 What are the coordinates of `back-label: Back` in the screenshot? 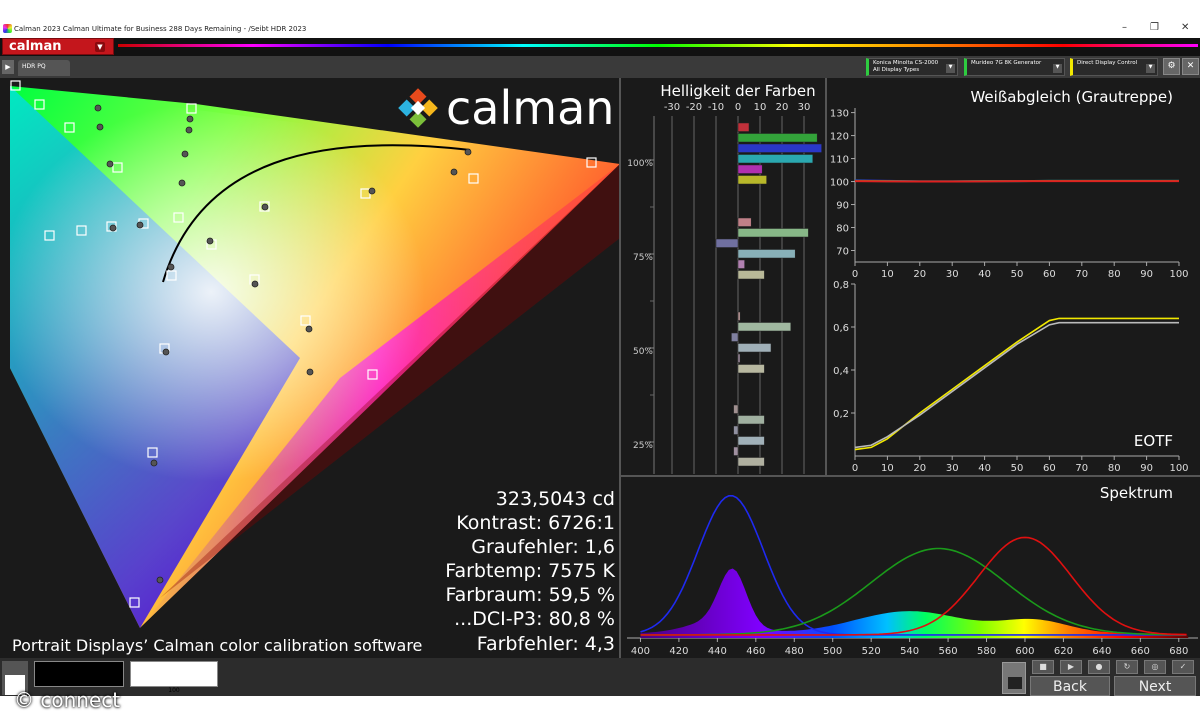 It's located at (1070, 687).